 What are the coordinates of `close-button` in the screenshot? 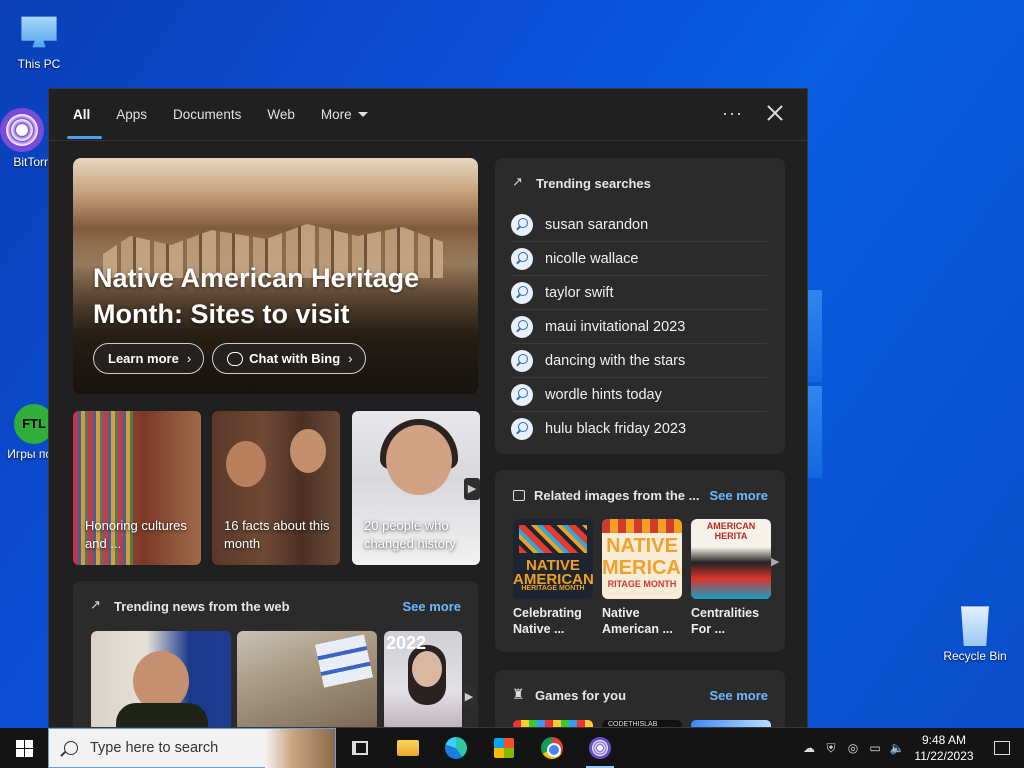 It's located at (775, 113).